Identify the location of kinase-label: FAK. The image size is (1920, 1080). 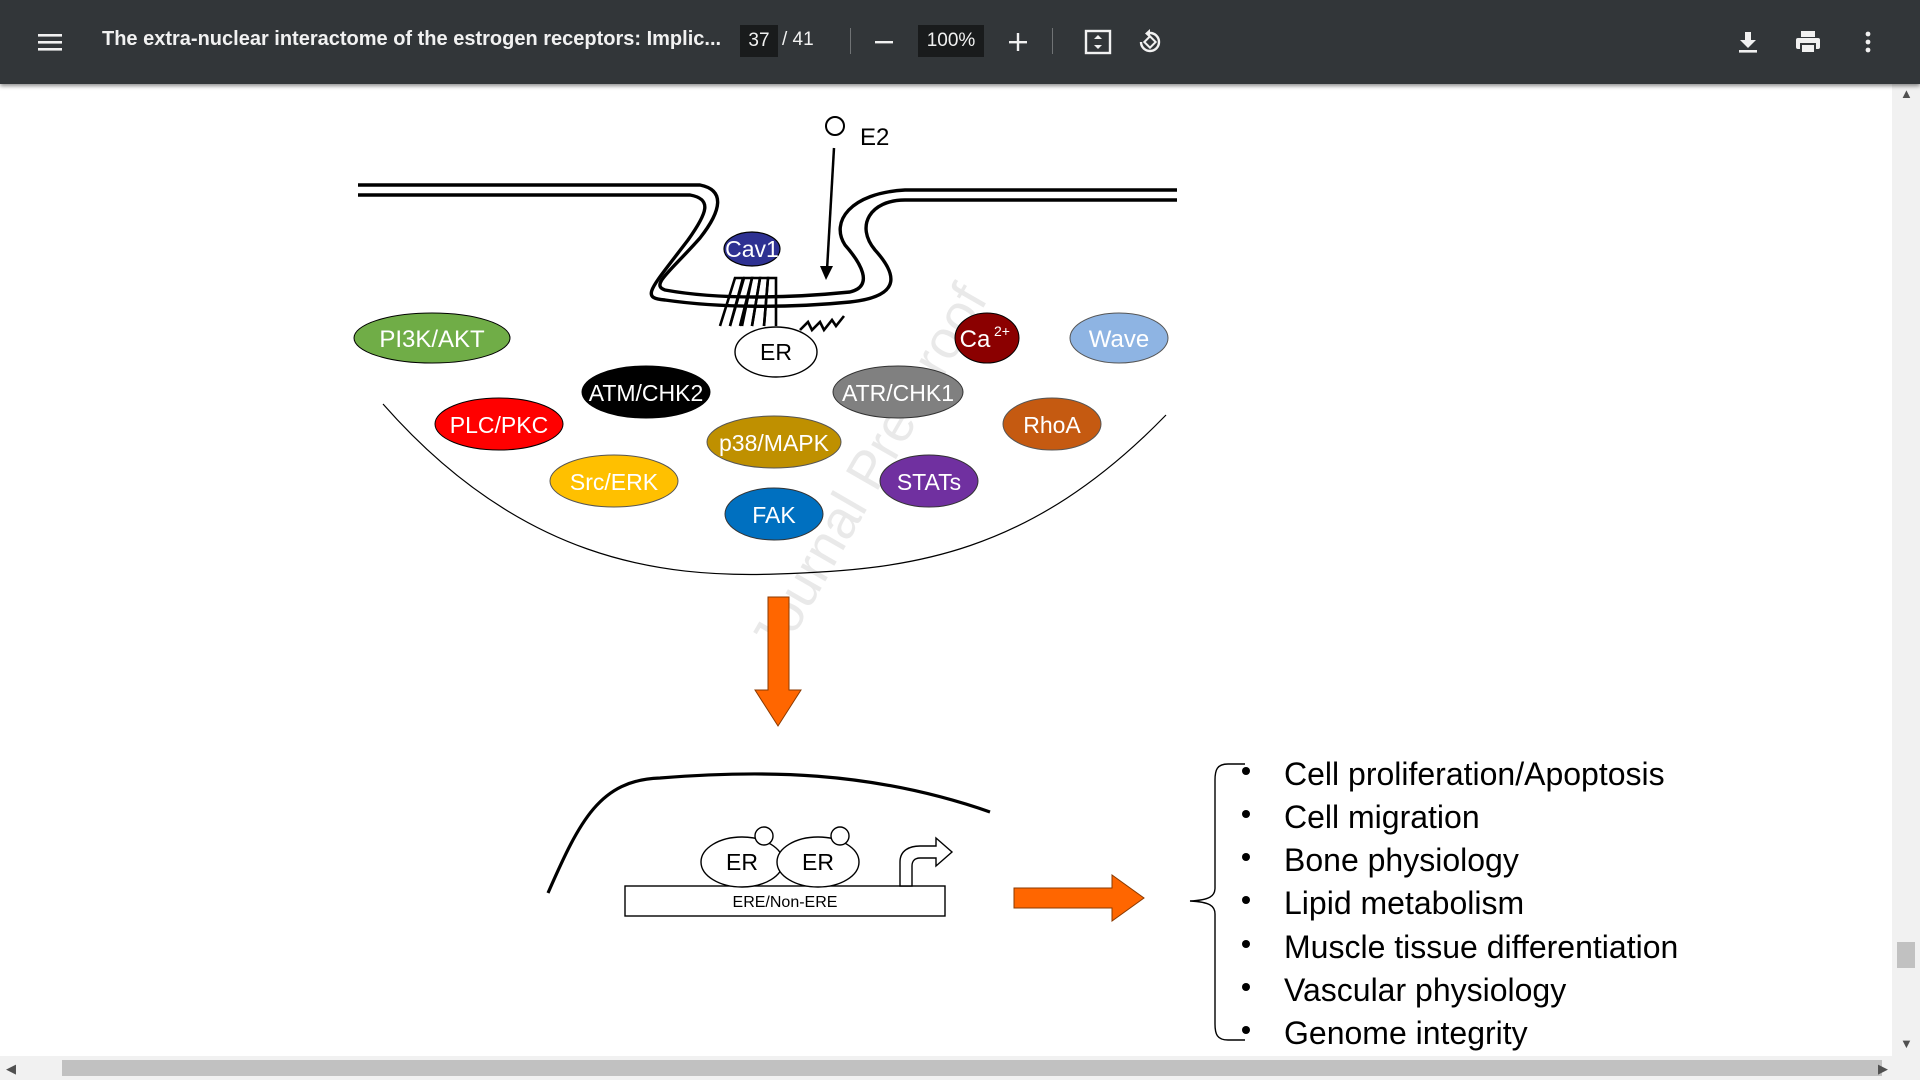
(774, 515).